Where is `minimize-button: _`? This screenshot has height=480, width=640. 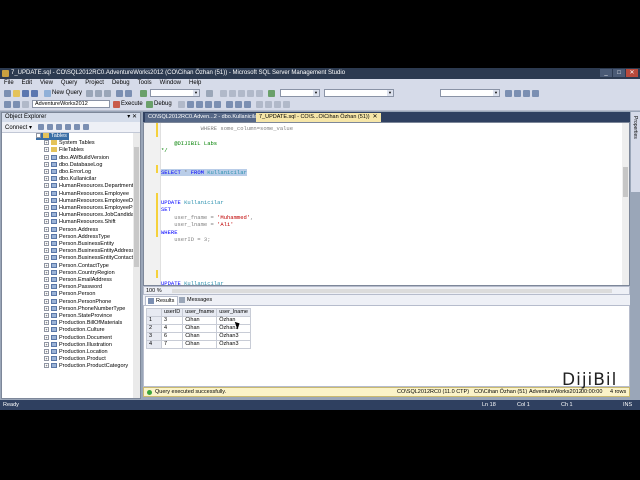 minimize-button: _ is located at coordinates (606, 73).